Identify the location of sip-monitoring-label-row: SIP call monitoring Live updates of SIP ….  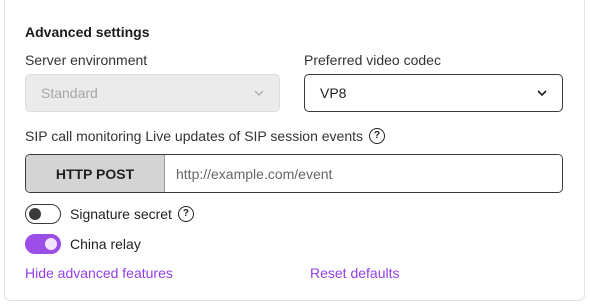
(205, 136).